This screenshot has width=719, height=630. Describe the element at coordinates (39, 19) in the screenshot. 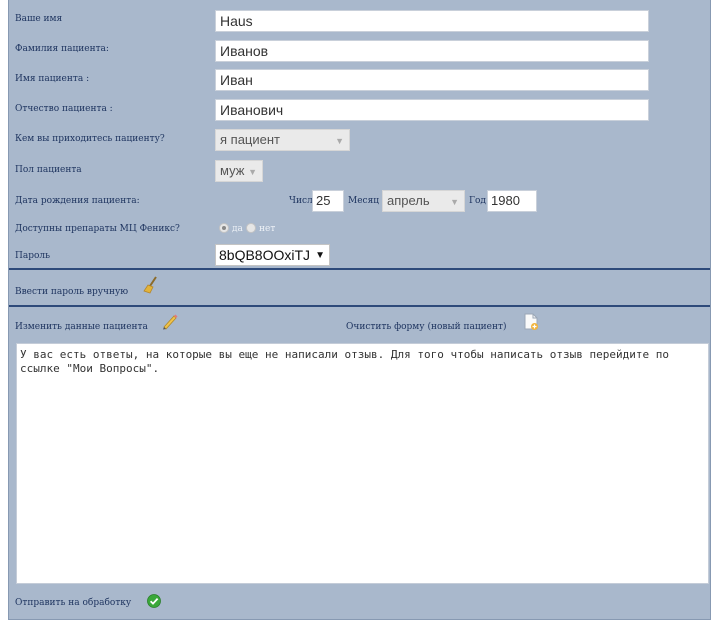

I see `your-name-label: Ваше имя` at that location.